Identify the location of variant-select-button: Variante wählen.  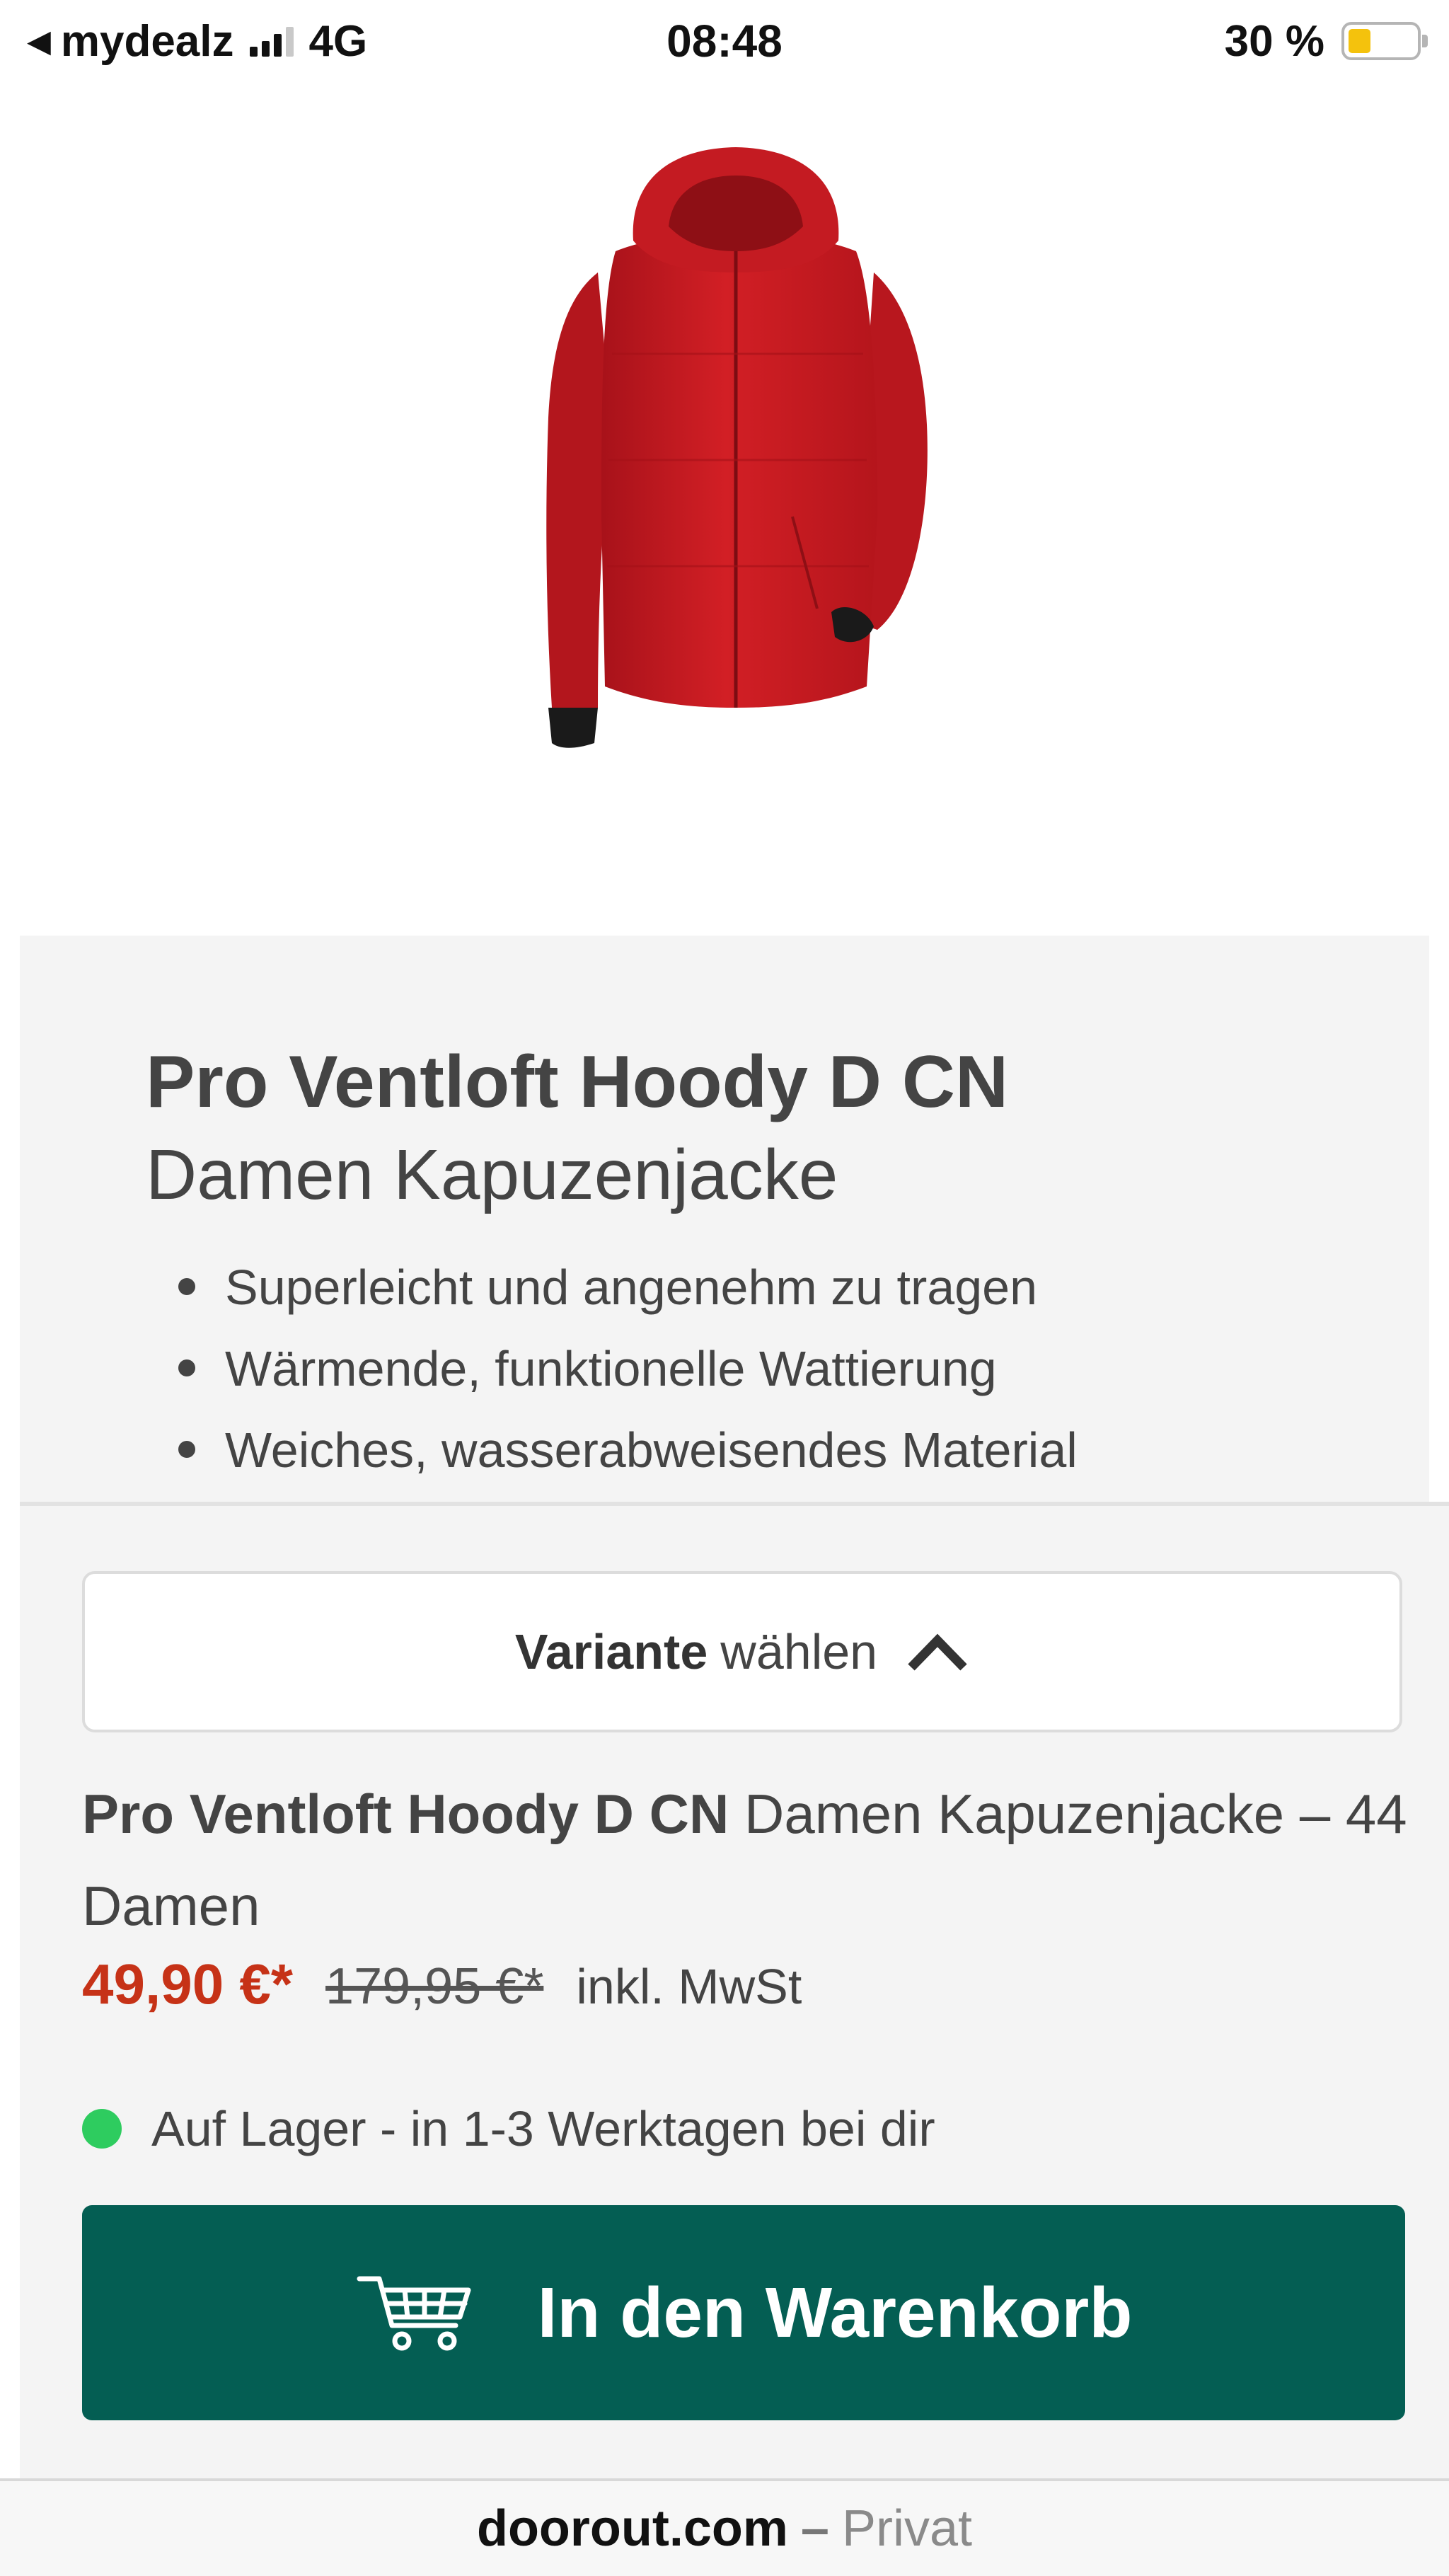
(742, 1651).